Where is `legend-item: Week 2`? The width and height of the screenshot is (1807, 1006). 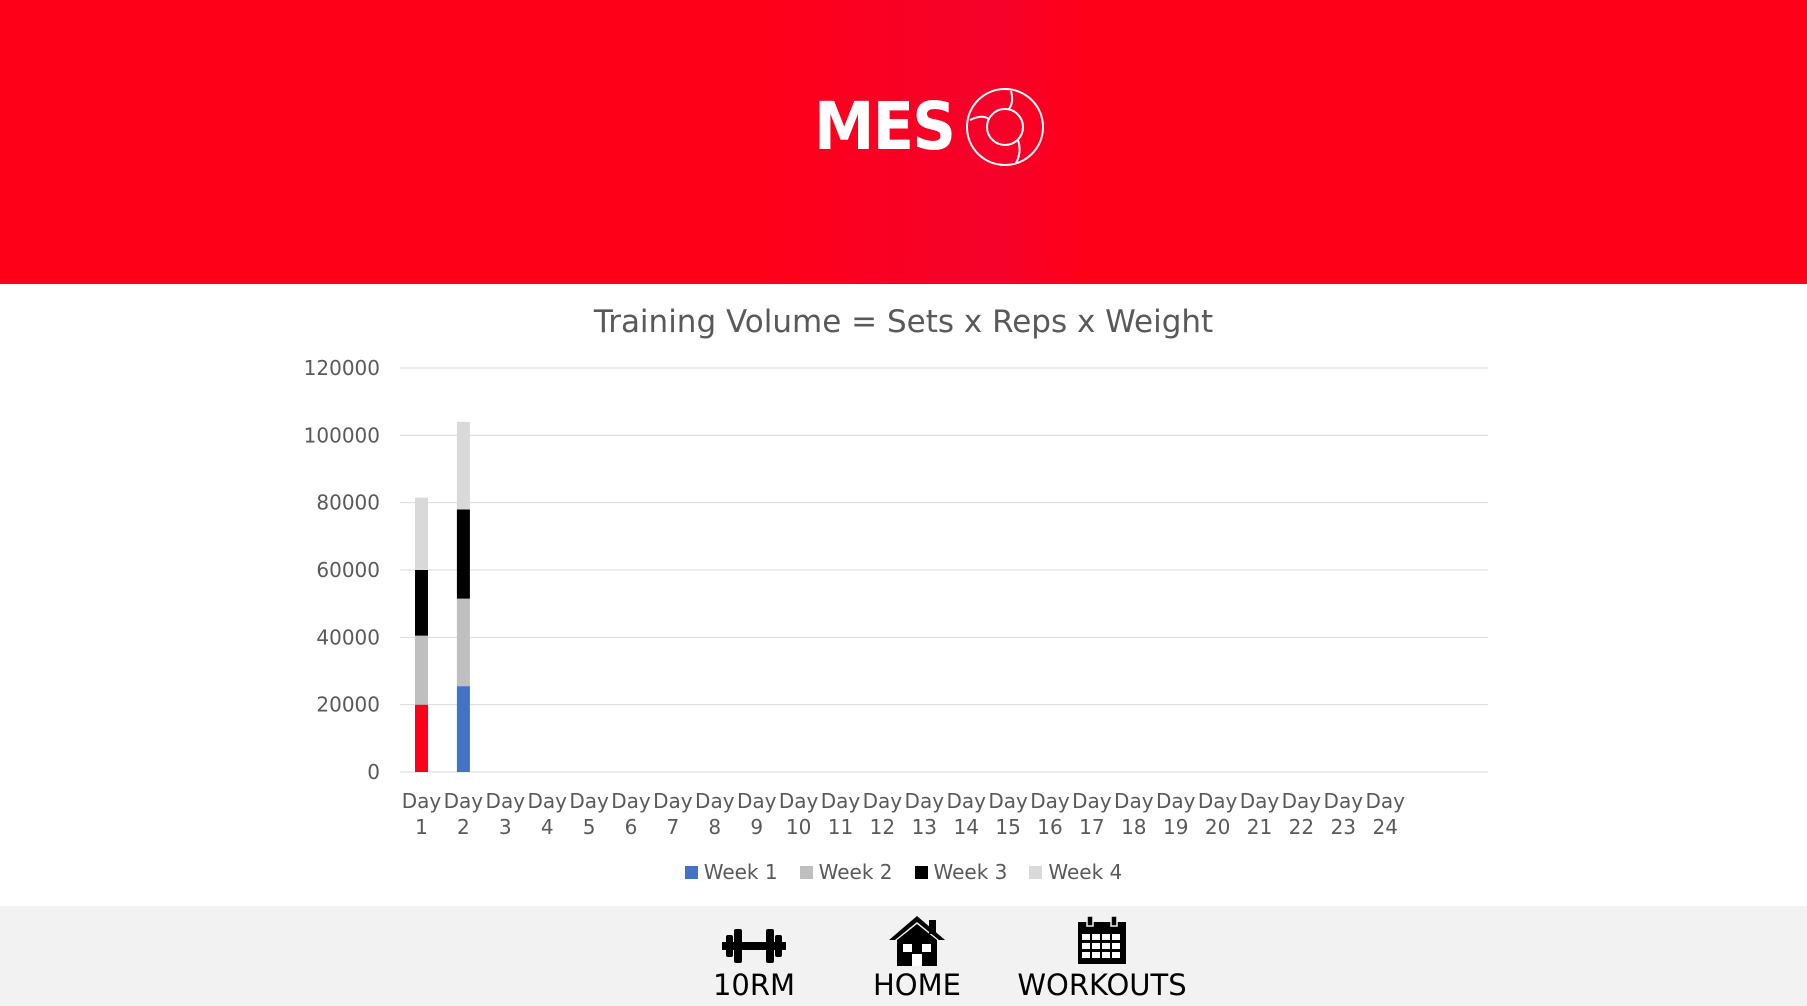 legend-item: Week 2 is located at coordinates (846, 872).